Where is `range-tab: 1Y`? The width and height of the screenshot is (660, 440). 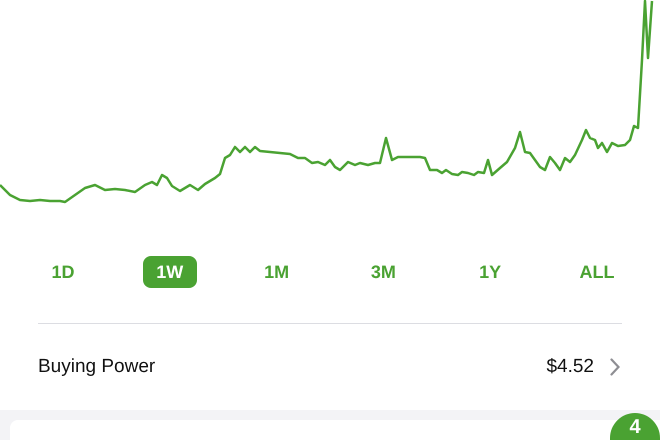 range-tab: 1Y is located at coordinates (490, 272).